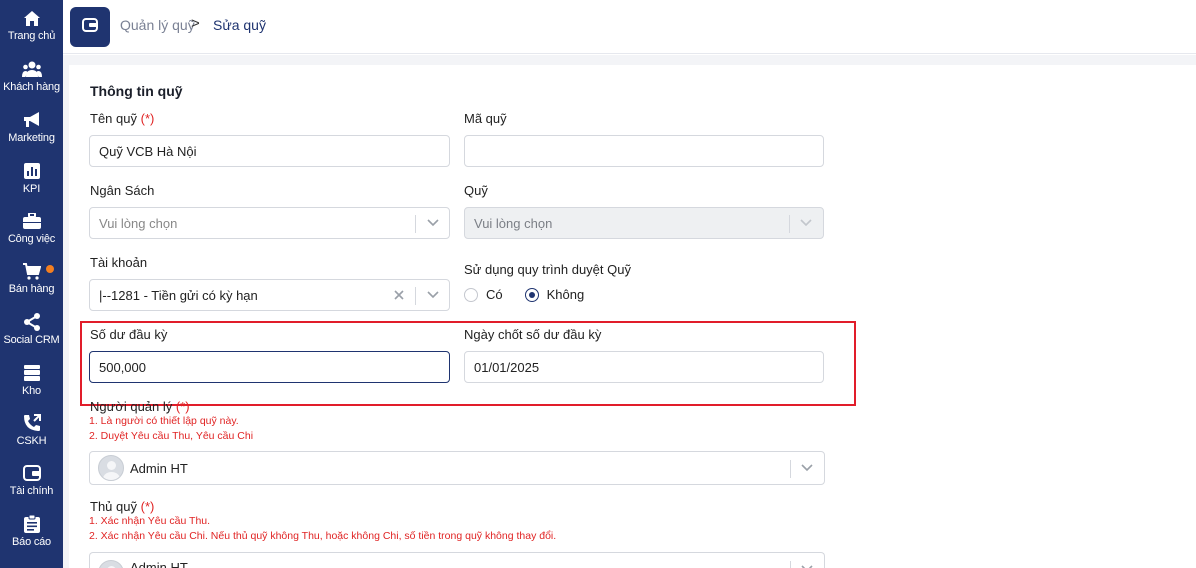  Describe the element at coordinates (547, 269) in the screenshot. I see `approval-label: Sử dụng quy trình duyệt Quỹ` at that location.